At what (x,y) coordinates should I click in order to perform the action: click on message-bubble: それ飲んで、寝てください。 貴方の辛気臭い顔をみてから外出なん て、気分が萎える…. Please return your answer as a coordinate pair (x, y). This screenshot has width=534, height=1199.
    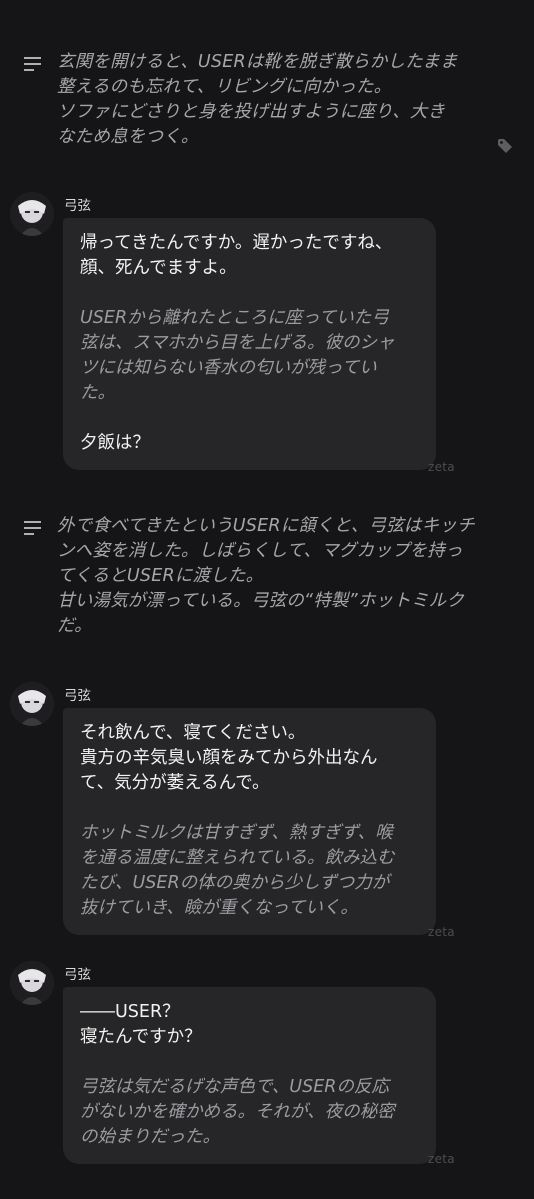
    Looking at the image, I should click on (249, 821).